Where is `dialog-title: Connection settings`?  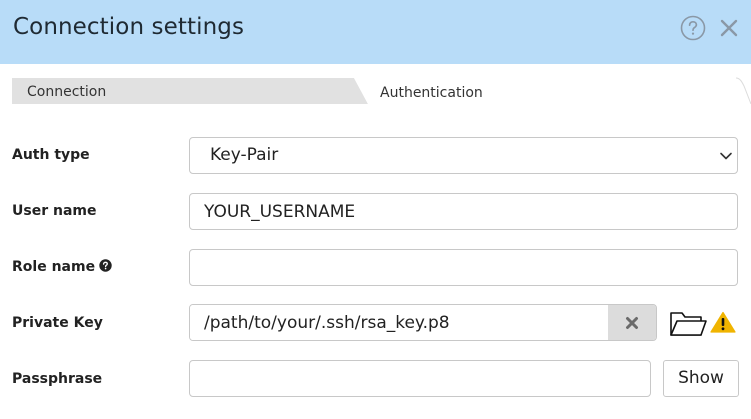
dialog-title: Connection settings is located at coordinates (129, 27).